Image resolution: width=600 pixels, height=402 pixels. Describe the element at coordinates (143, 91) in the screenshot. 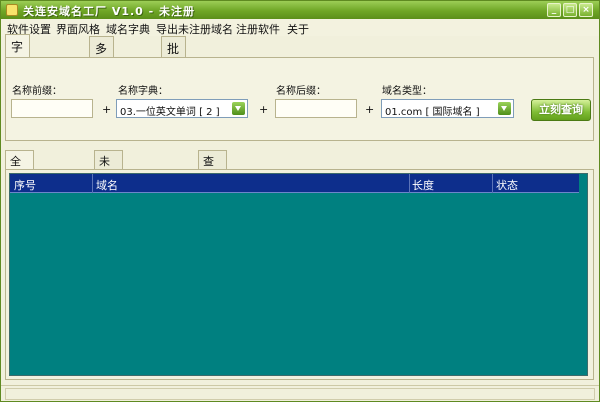

I see `dictionary-label: 名称字典：` at that location.